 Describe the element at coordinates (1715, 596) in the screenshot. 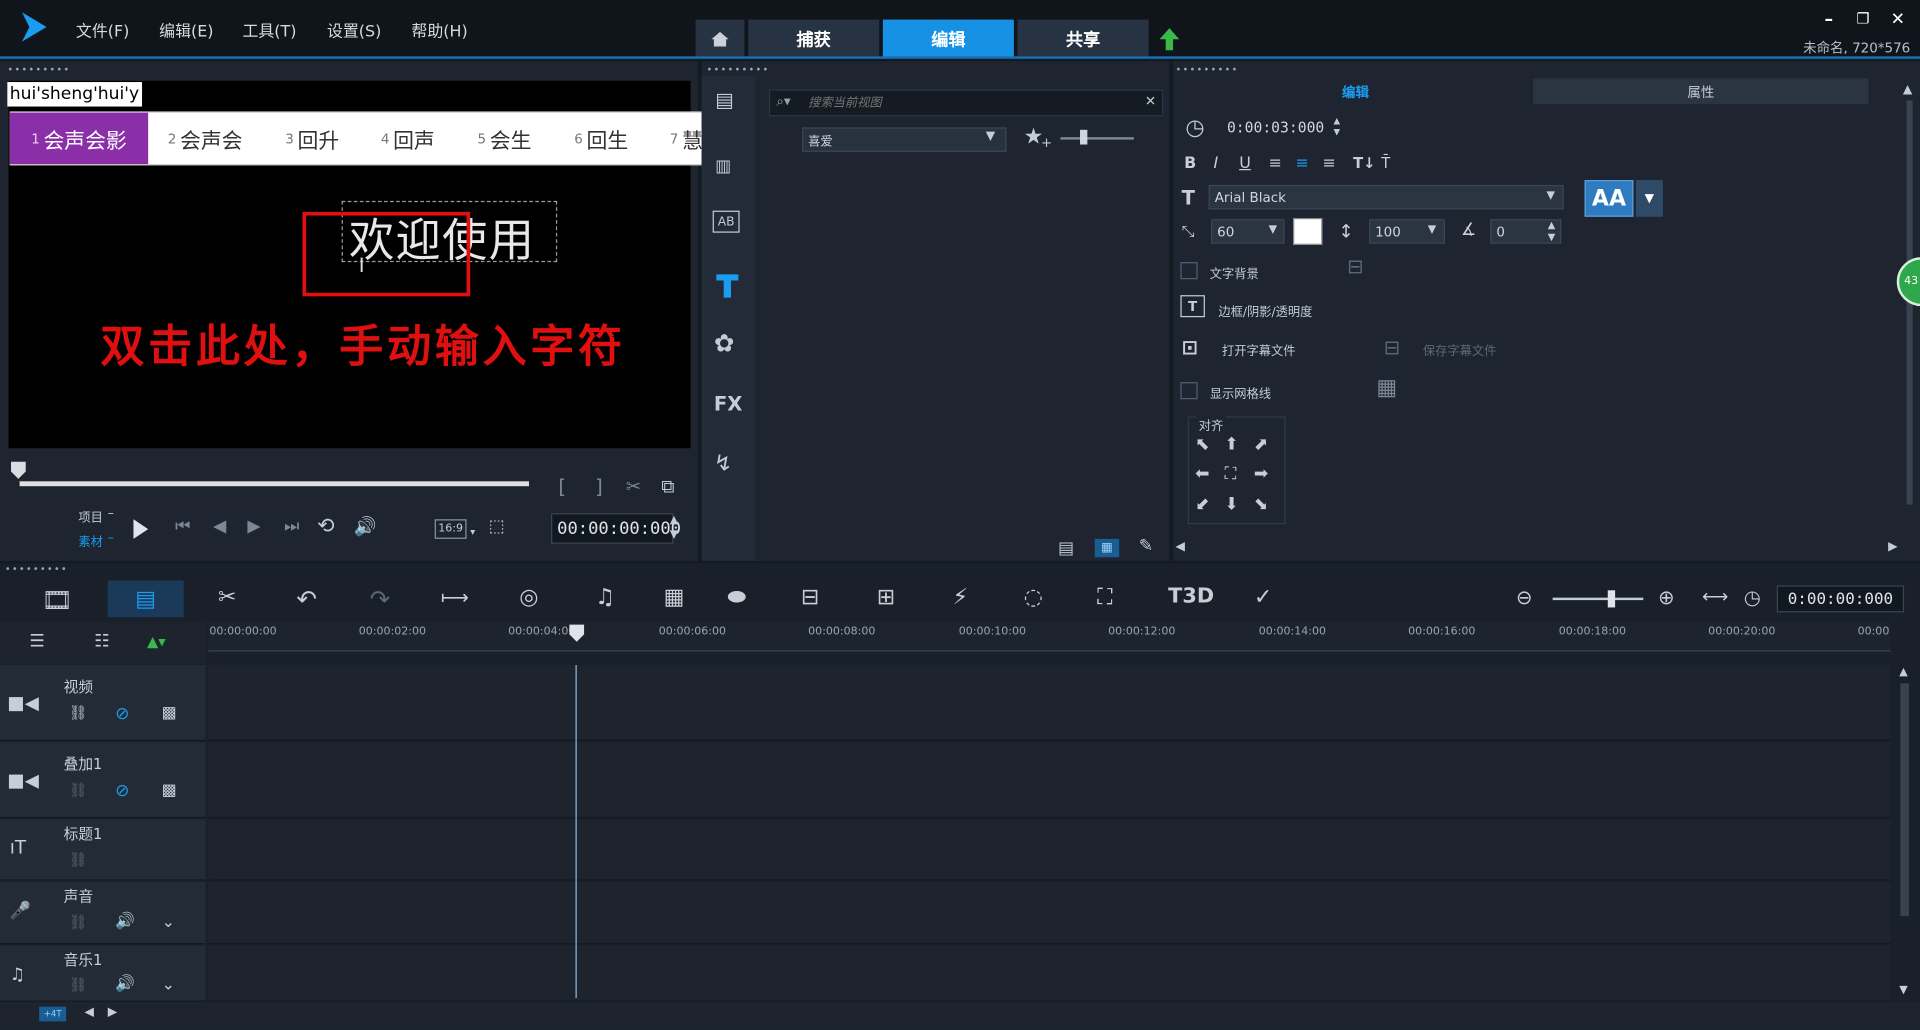

I see `fit-timeline-icon: ⟷` at that location.